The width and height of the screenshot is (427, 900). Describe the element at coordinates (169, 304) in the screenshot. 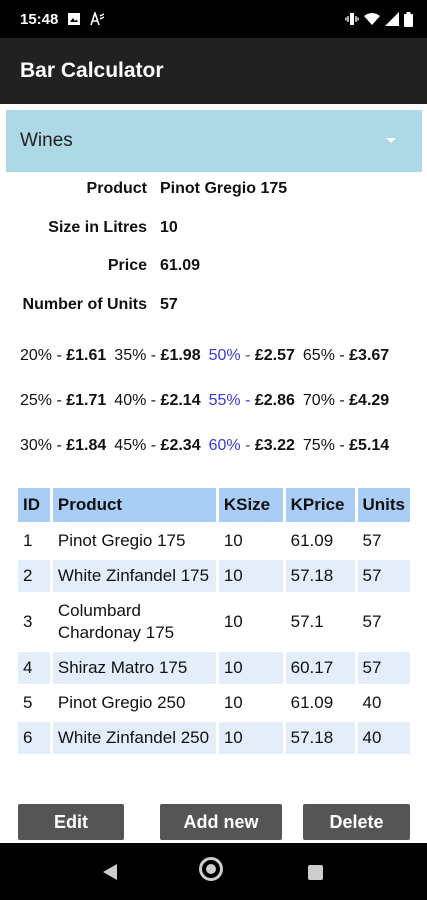

I see `units-value: 57` at that location.